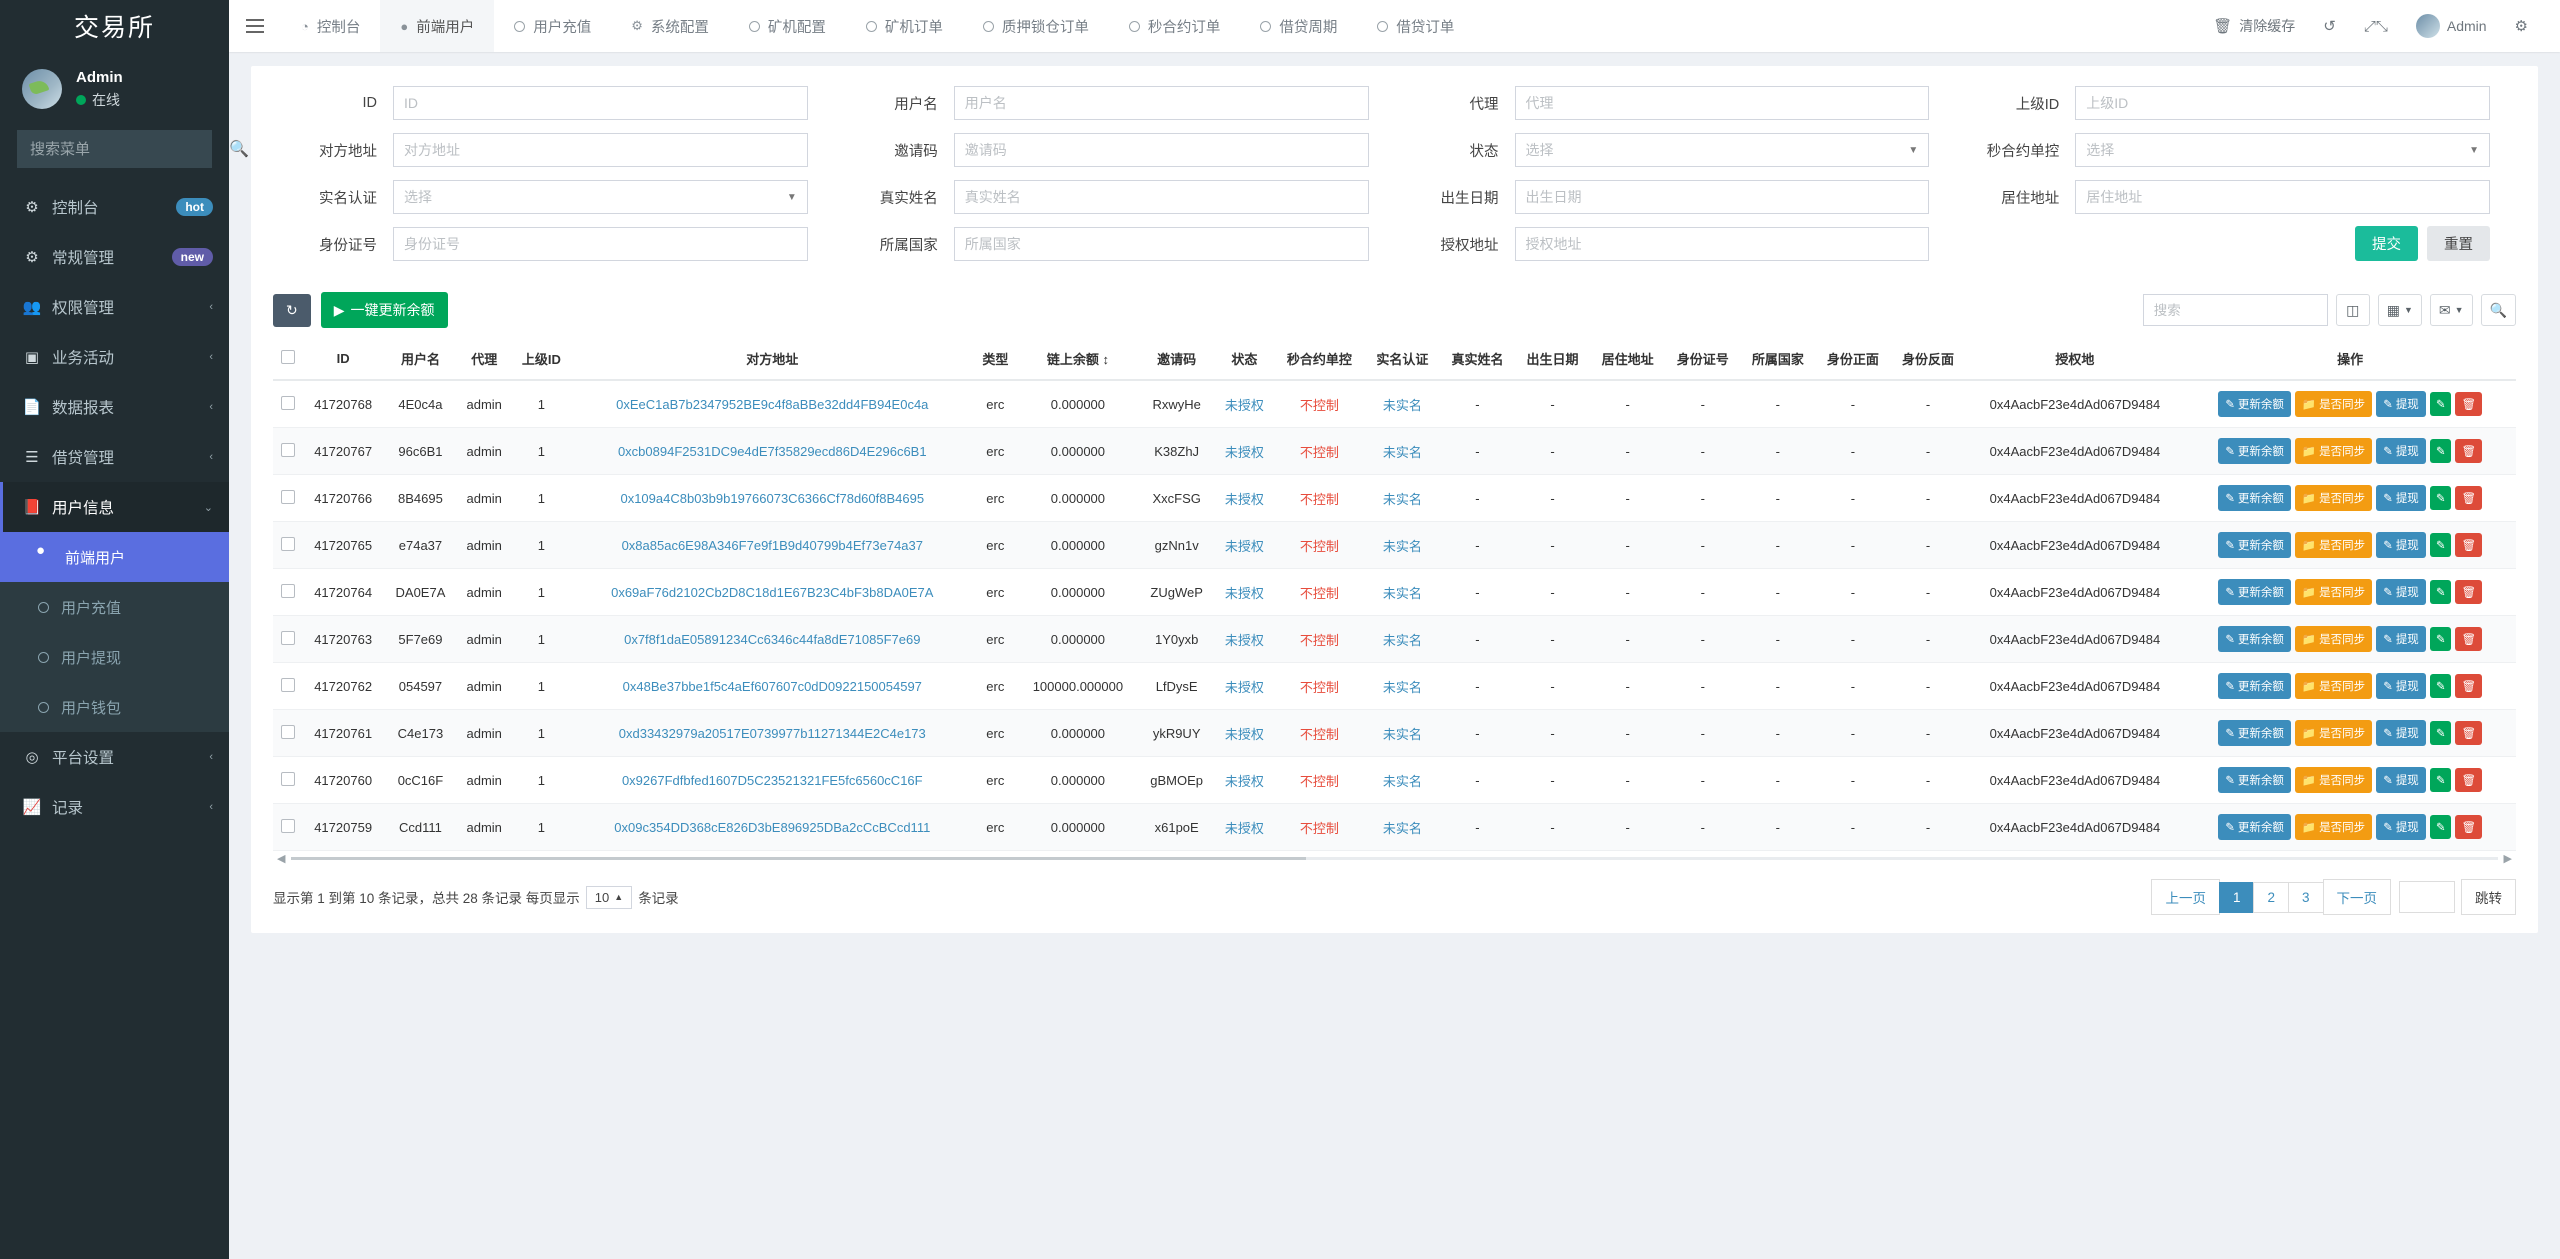  Describe the element at coordinates (114, 207) in the screenshot. I see `sidebar-link-0: ⚙ 控制台 hot` at that location.